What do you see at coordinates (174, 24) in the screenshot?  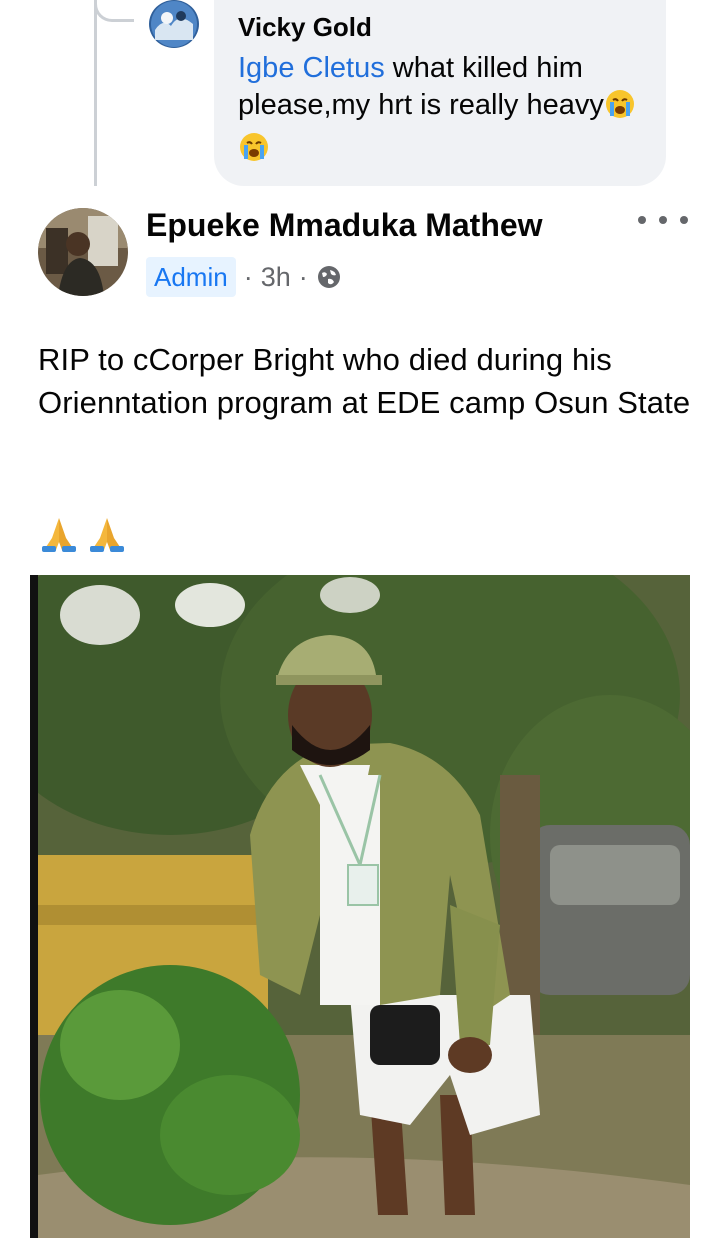 I see `comment-author-avatar` at bounding box center [174, 24].